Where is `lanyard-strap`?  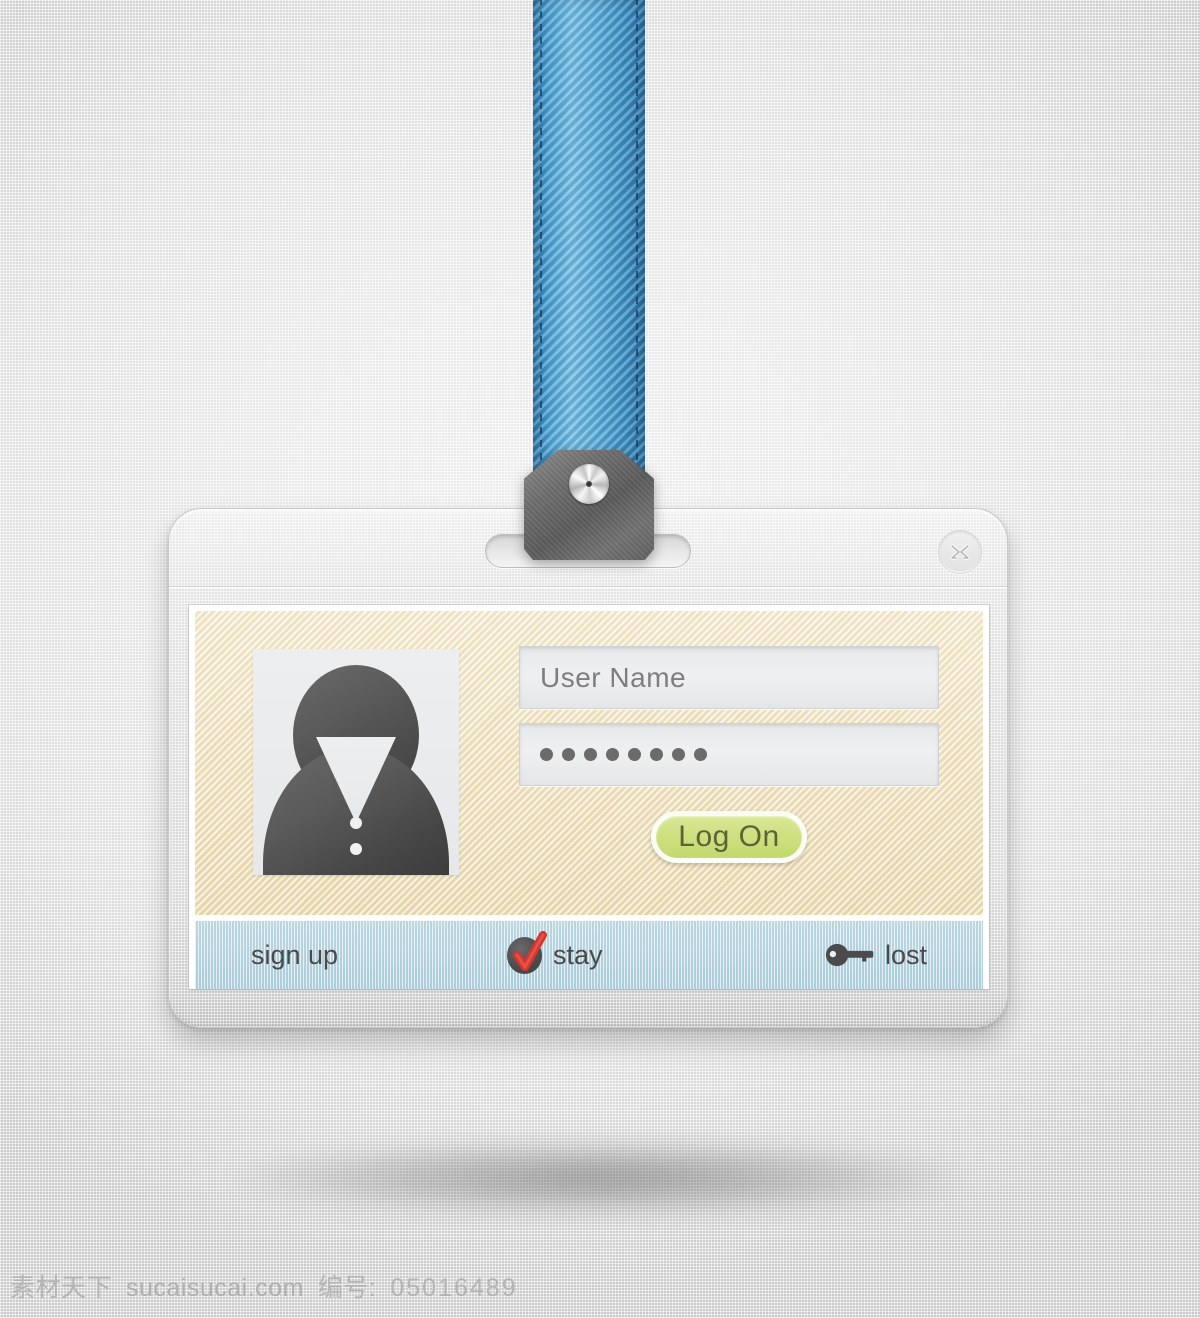
lanyard-strap is located at coordinates (589, 249).